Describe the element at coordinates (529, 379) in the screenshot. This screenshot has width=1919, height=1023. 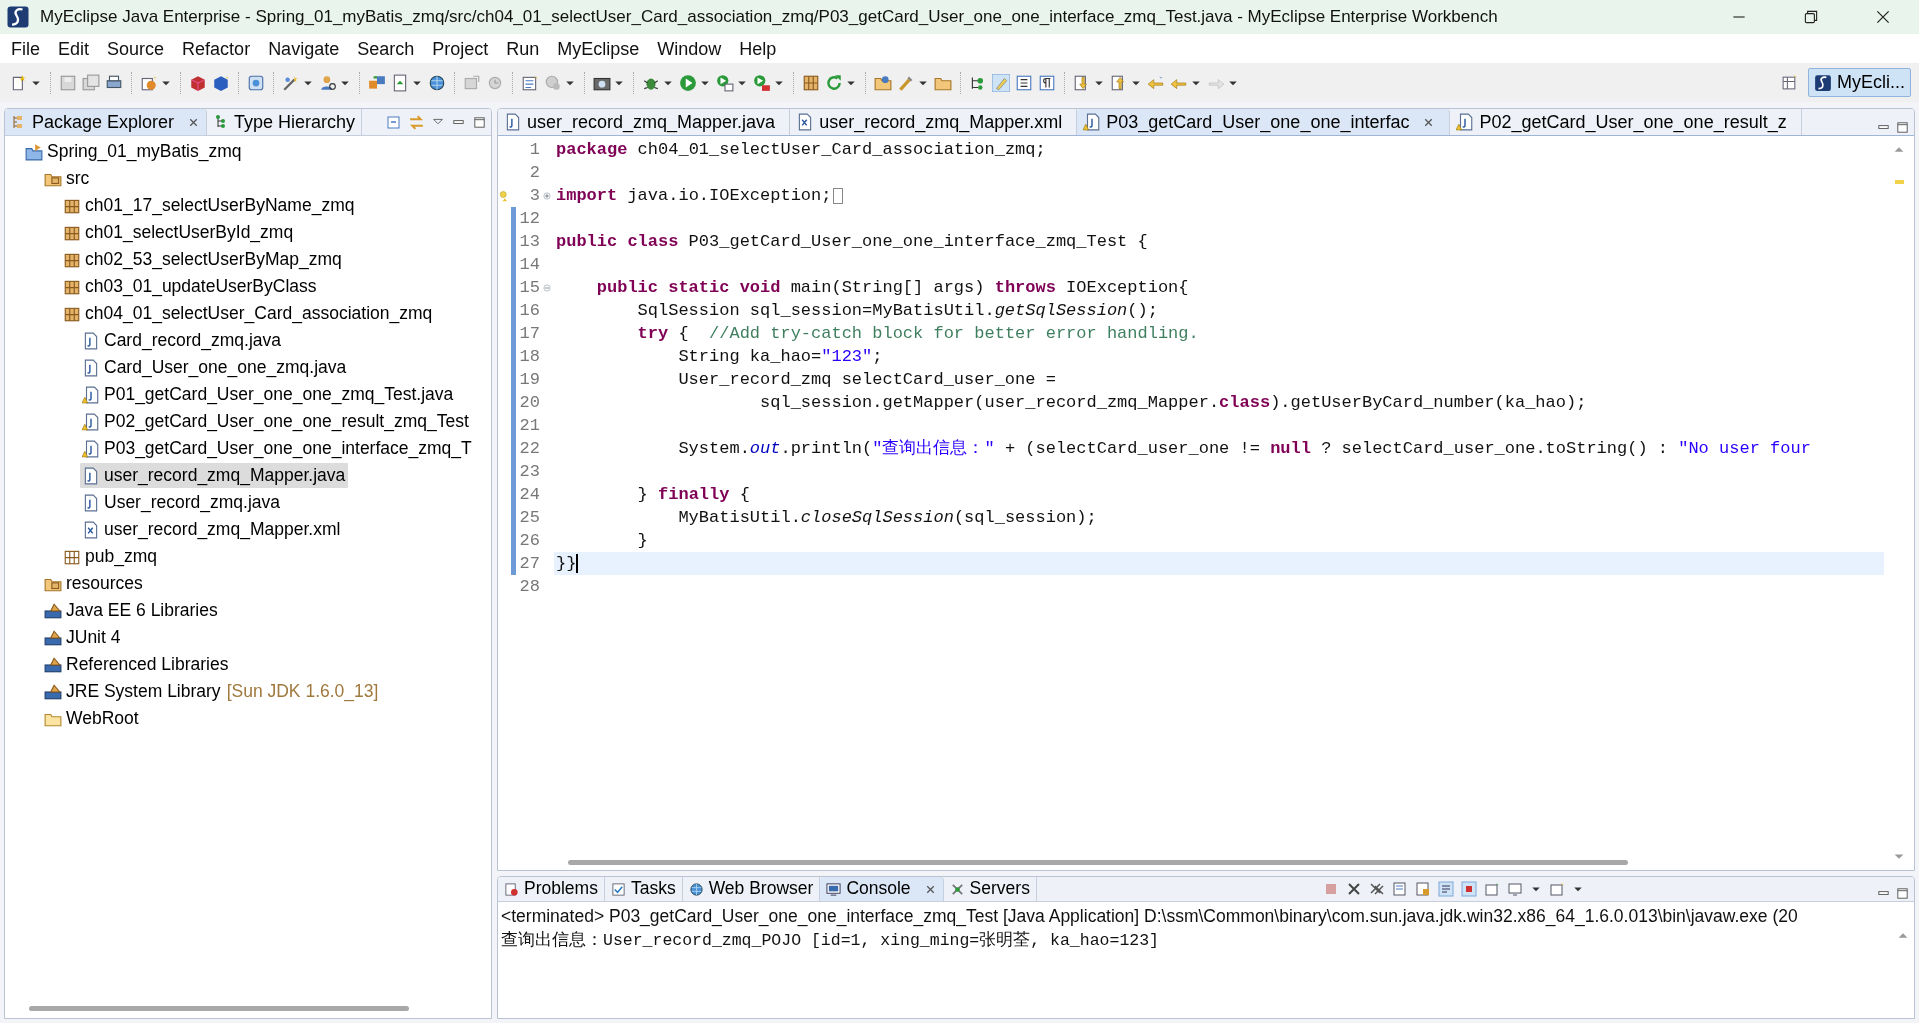
I see `line-number: 19` at that location.